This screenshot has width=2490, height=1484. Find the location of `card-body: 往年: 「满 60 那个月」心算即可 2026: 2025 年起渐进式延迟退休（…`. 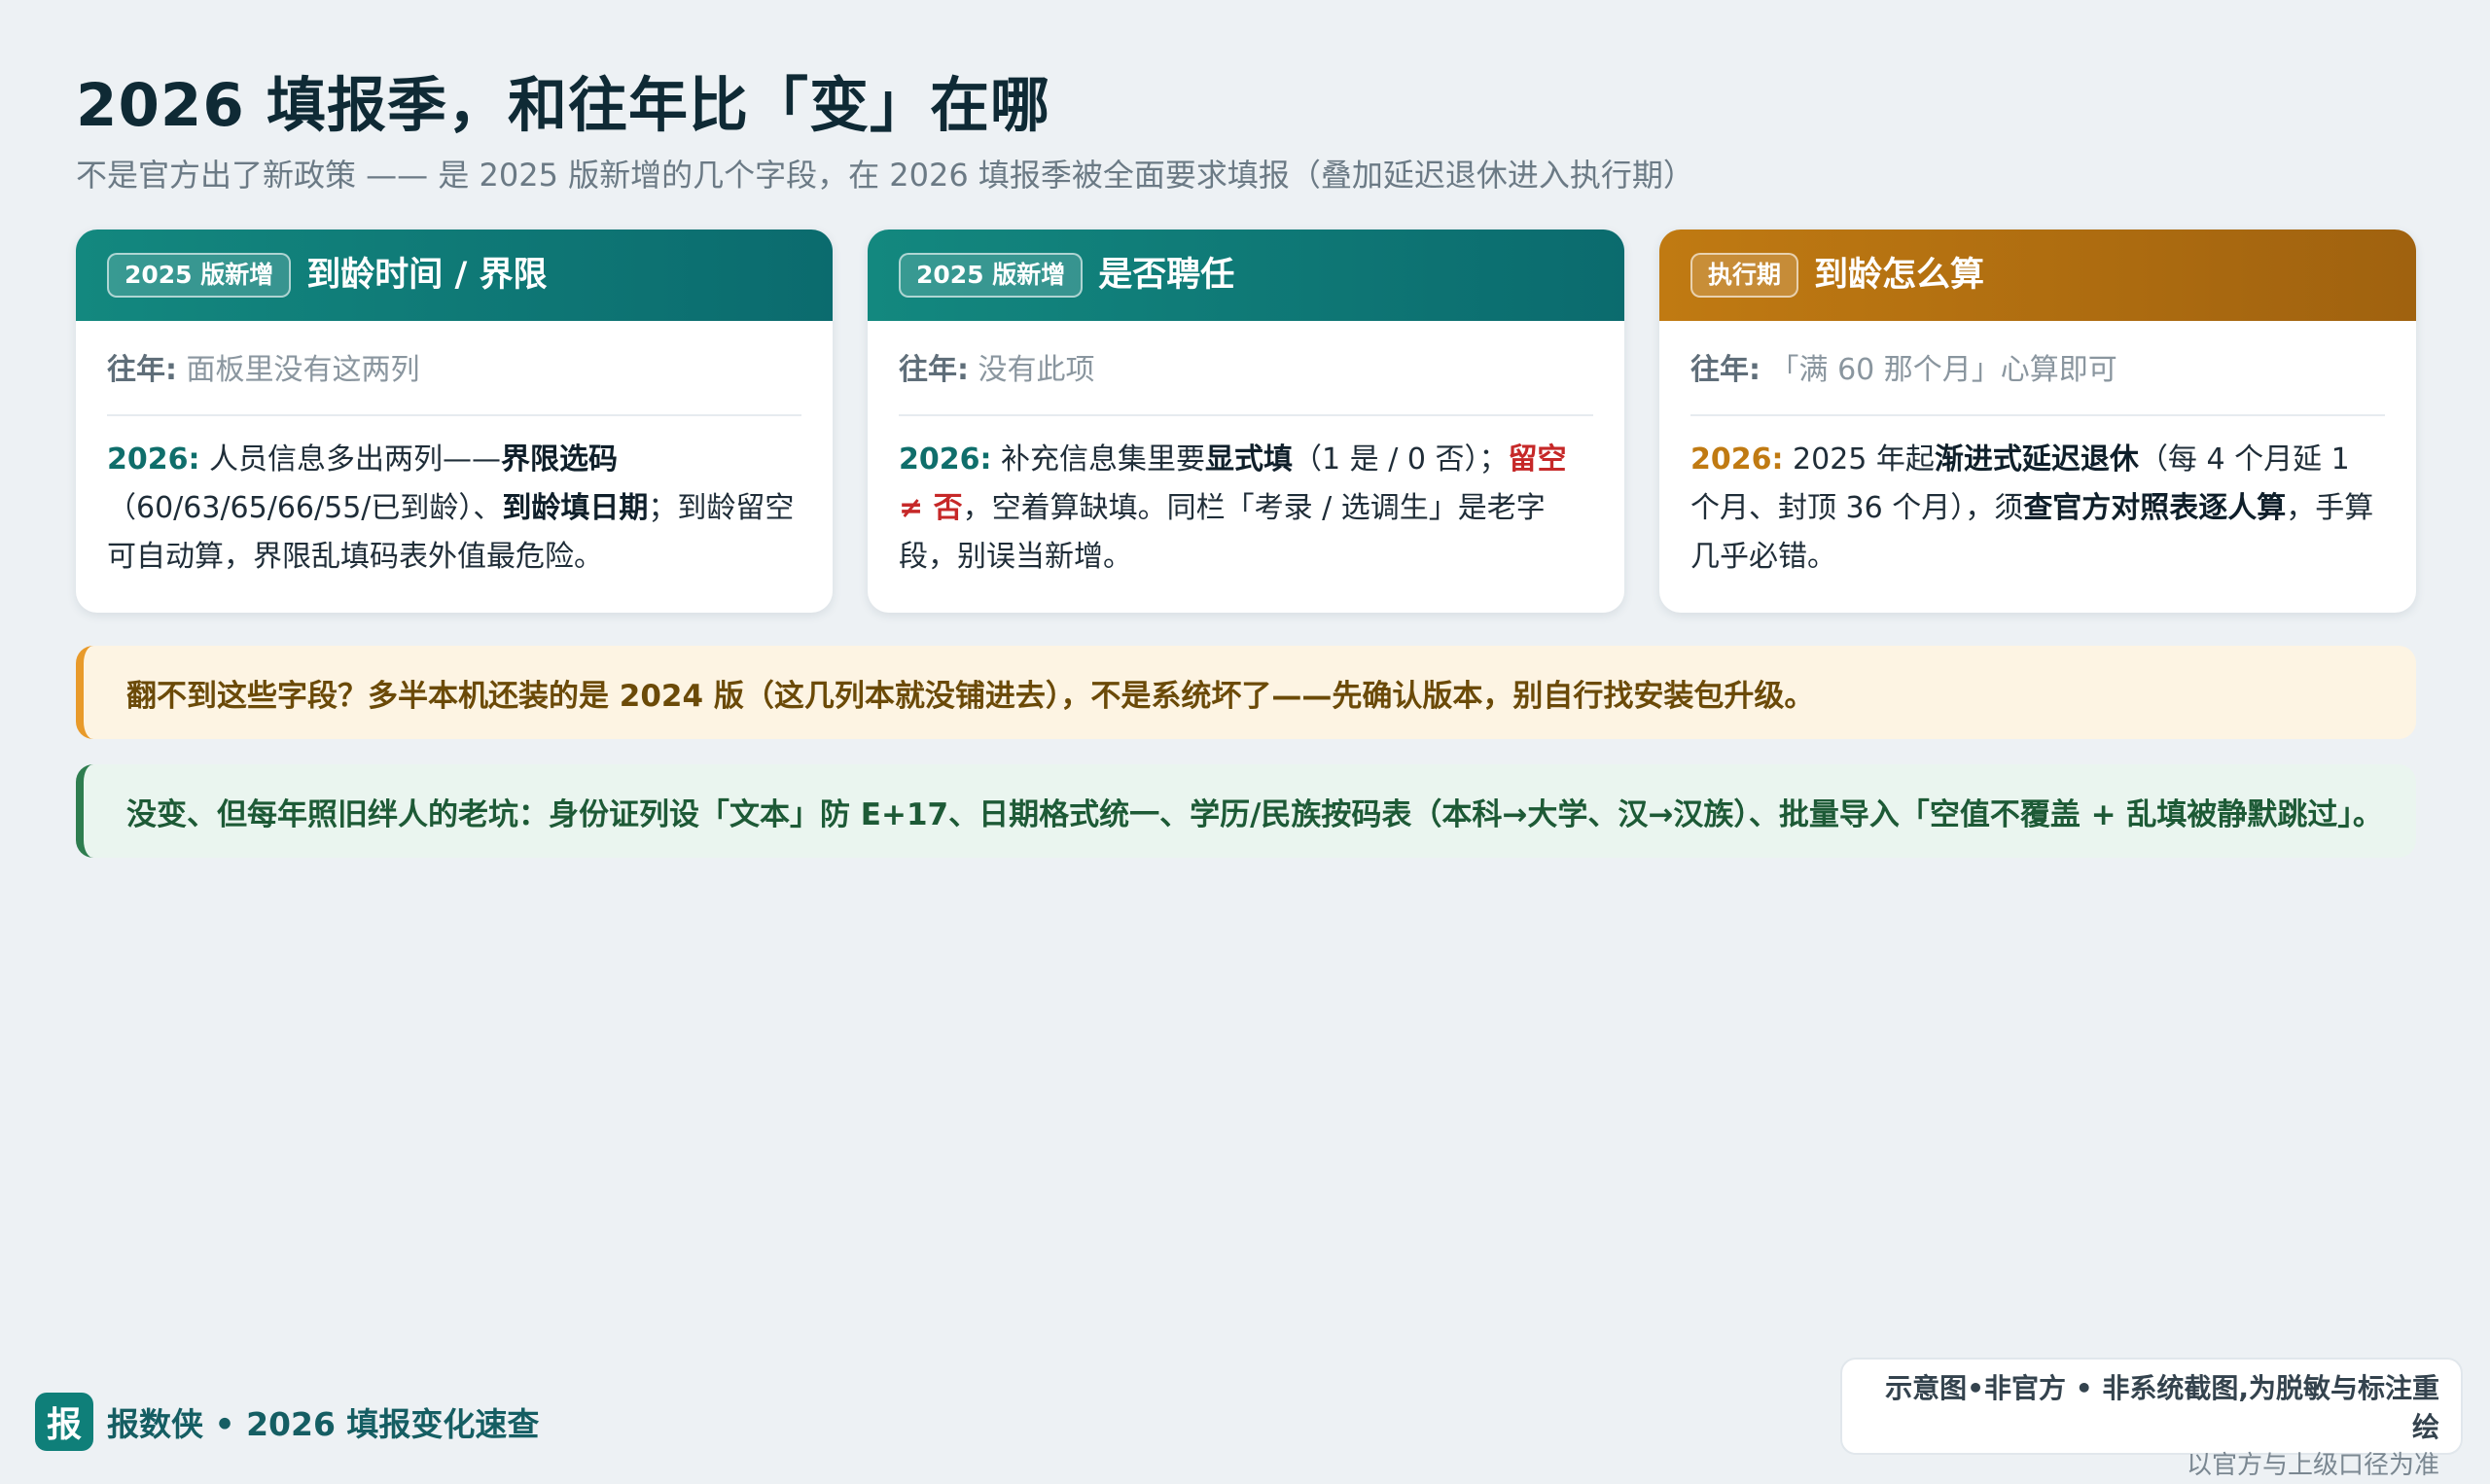

card-body: 往年: 「满 60 那个月」心算即可 2026: 2025 年起渐进式延迟退休（… is located at coordinates (2037, 452).